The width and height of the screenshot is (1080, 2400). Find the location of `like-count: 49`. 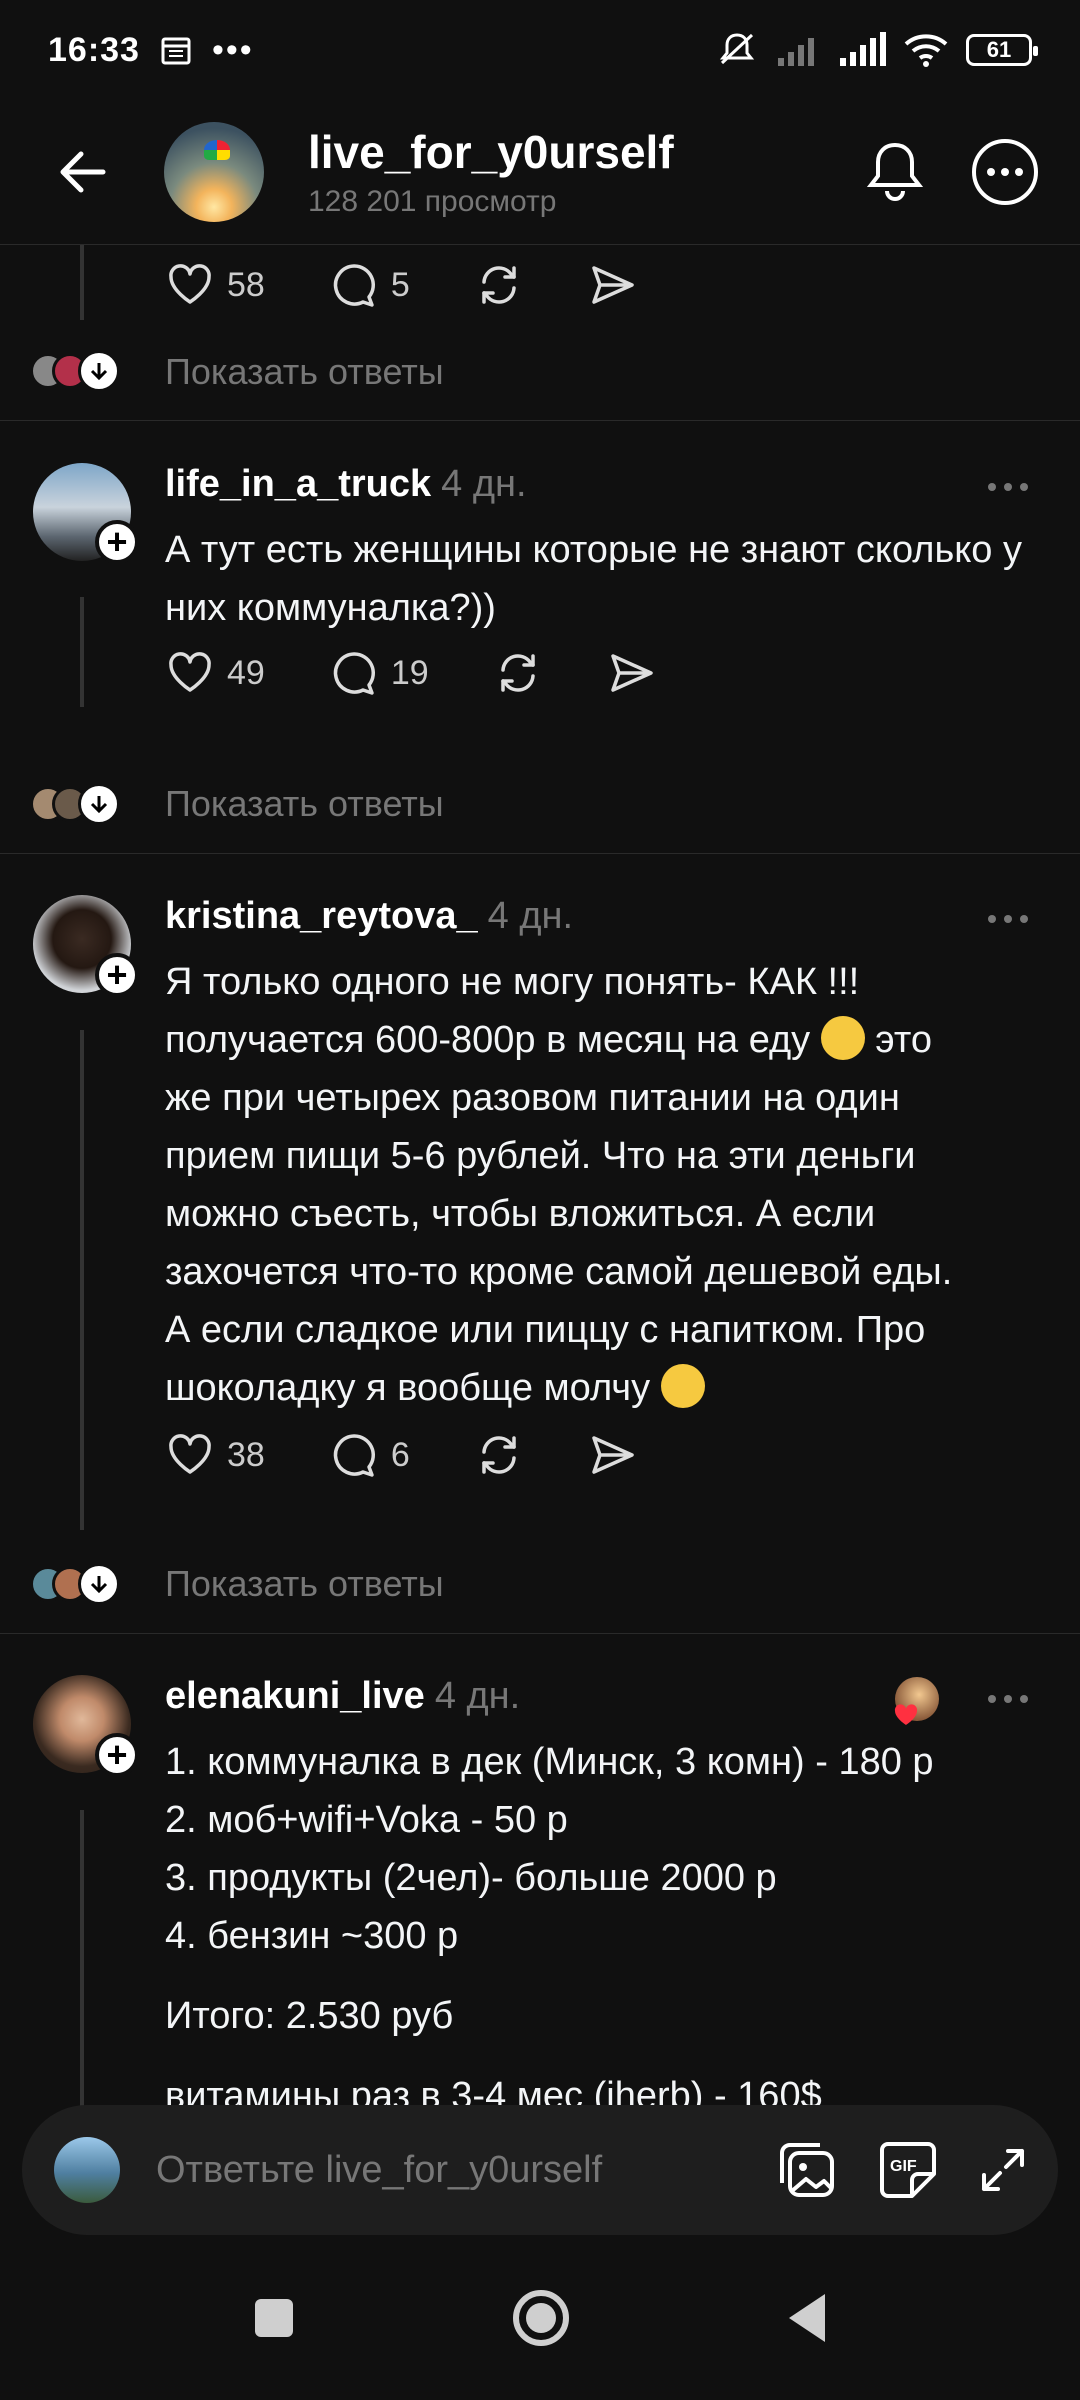

like-count: 49 is located at coordinates (246, 672).